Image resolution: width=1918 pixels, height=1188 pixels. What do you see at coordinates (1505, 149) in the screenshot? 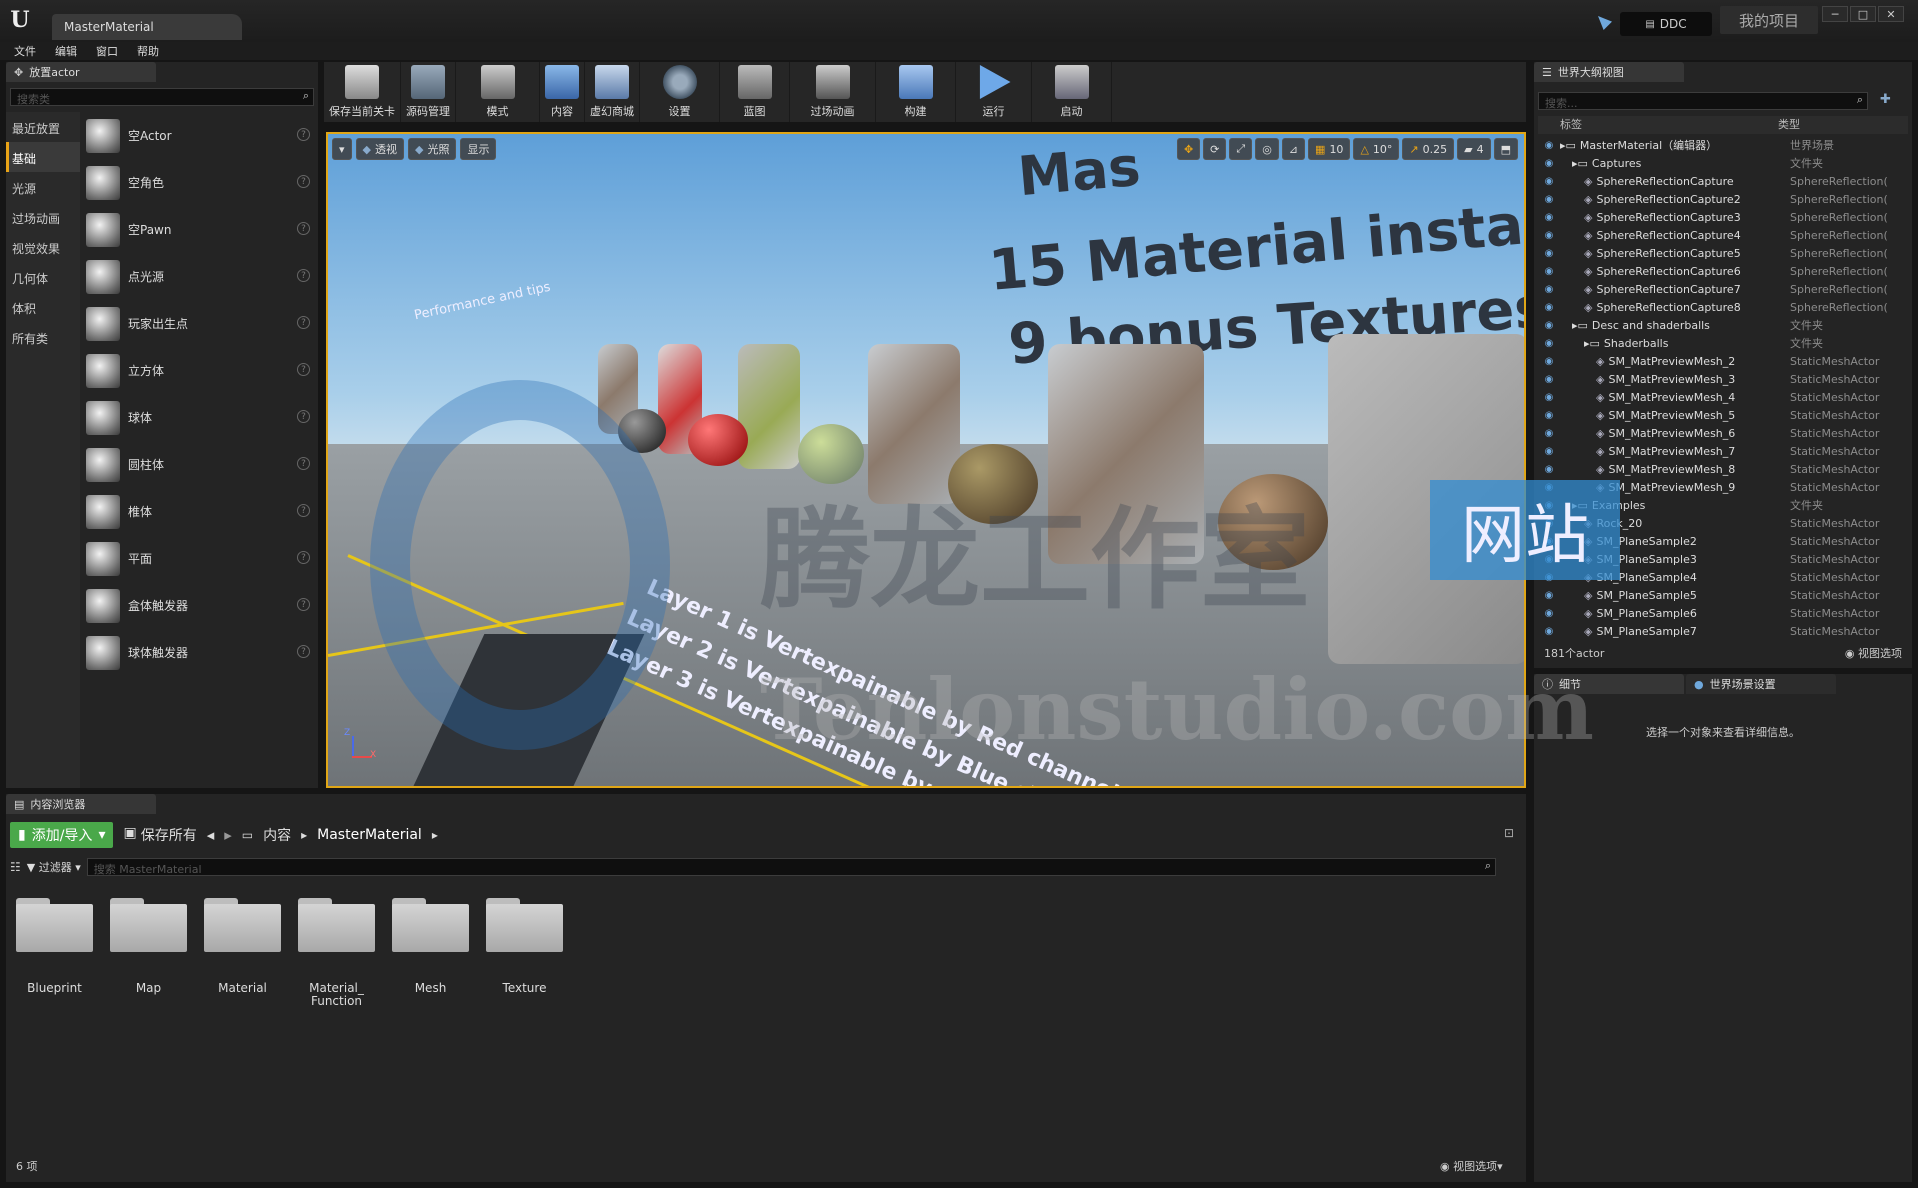
I see `maximize-viewport-icon: ⬒` at bounding box center [1505, 149].